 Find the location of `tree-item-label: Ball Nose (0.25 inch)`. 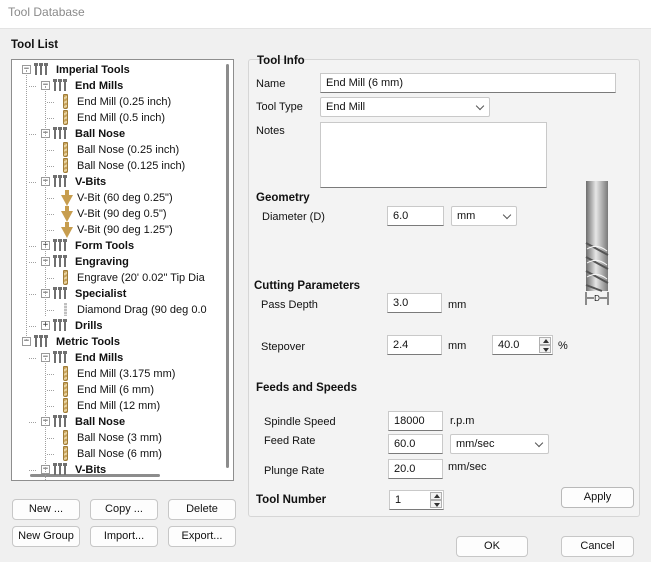

tree-item-label: Ball Nose (0.25 inch) is located at coordinates (128, 150).